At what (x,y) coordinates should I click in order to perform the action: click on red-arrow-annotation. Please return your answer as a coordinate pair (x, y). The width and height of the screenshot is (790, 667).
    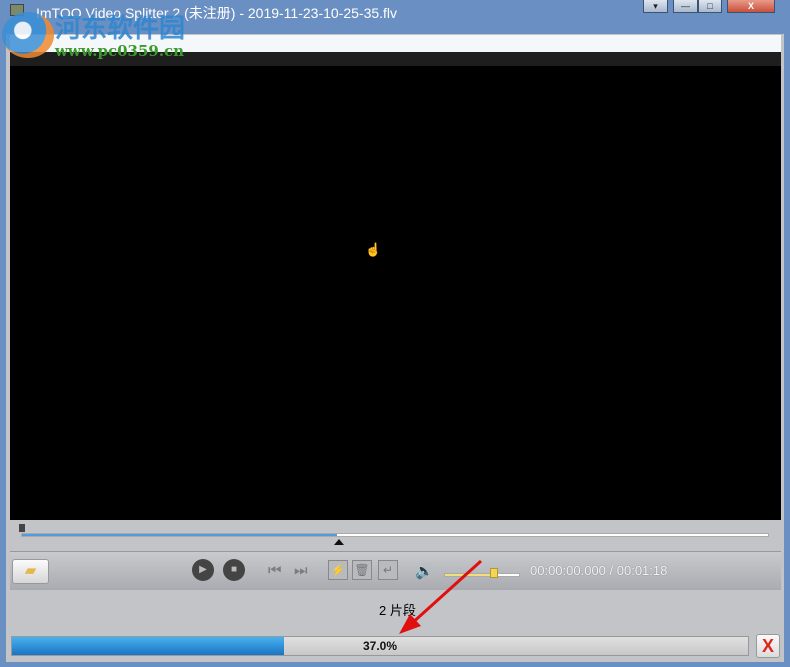
    Looking at the image, I should click on (441, 596).